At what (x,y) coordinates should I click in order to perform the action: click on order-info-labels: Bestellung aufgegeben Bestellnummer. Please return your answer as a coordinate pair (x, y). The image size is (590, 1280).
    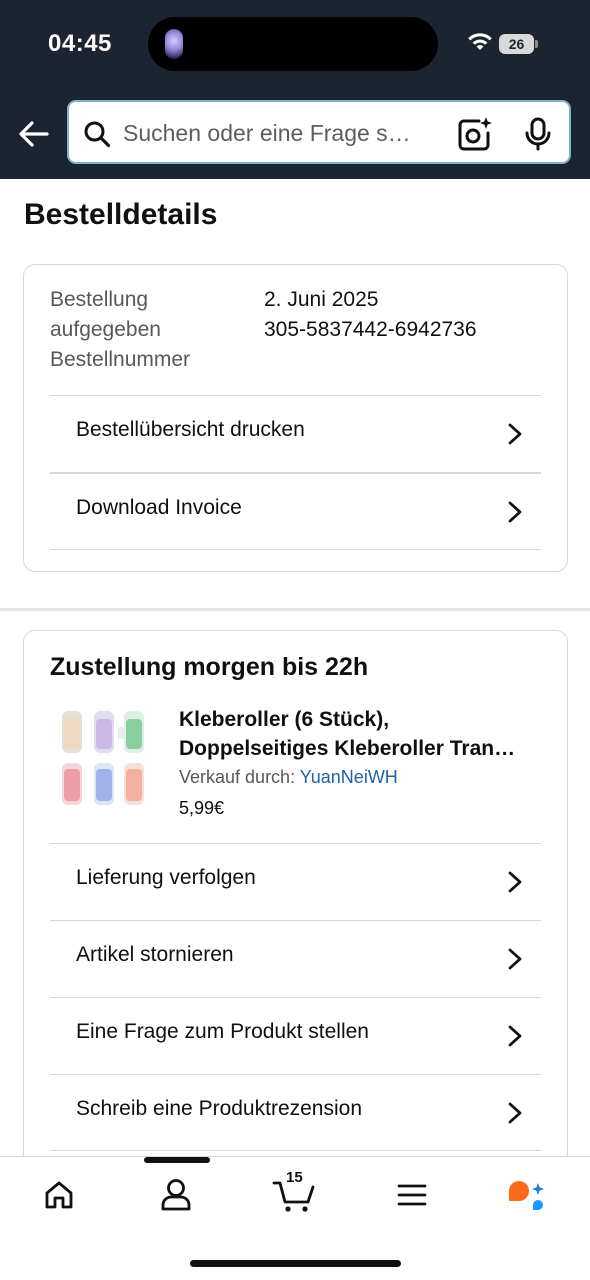
    Looking at the image, I should click on (120, 330).